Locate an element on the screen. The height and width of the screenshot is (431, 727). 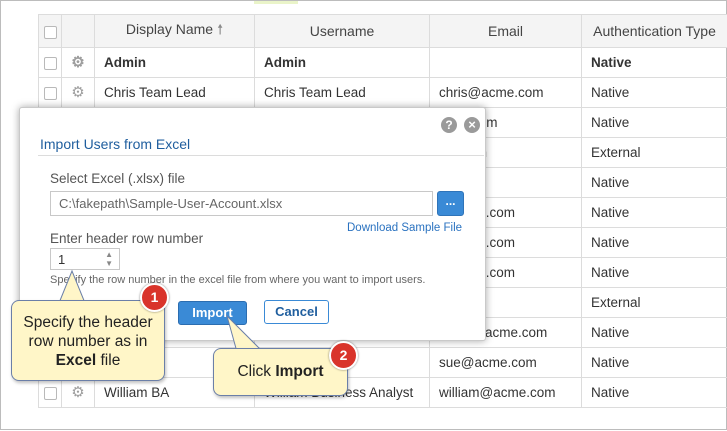
header-row-label: Enter header row number is located at coordinates (126, 238).